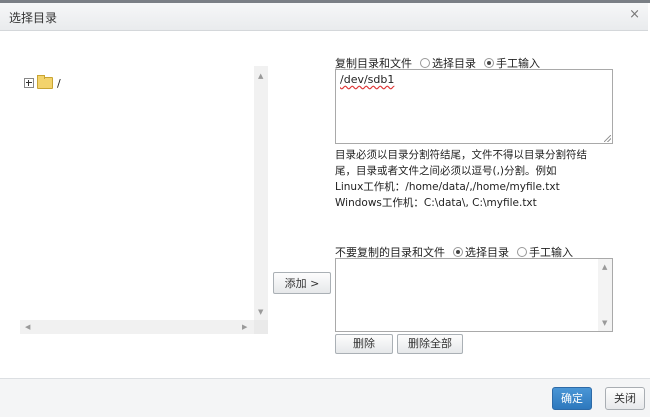 The height and width of the screenshot is (417, 650). I want to click on close-icon: ×, so click(634, 14).